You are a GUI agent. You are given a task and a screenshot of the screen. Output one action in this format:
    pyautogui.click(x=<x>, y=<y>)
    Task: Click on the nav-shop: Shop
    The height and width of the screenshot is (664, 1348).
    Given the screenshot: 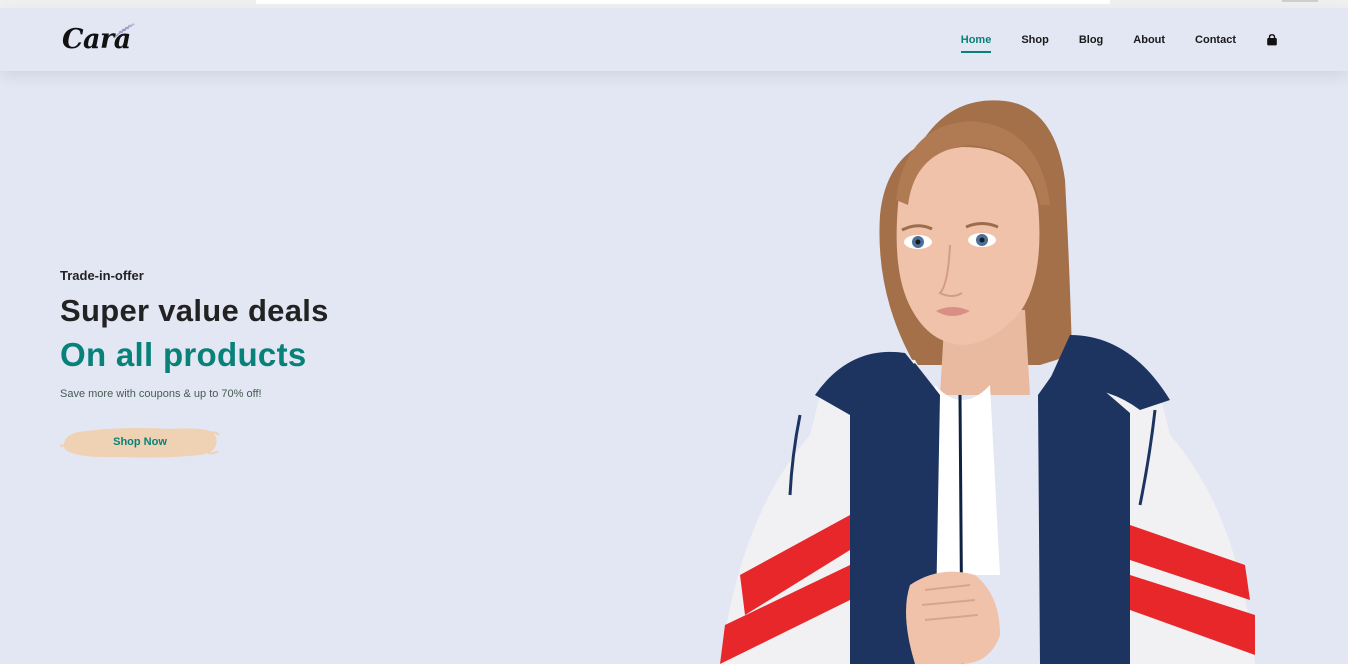 What is the action you would take?
    pyautogui.click(x=1035, y=40)
    